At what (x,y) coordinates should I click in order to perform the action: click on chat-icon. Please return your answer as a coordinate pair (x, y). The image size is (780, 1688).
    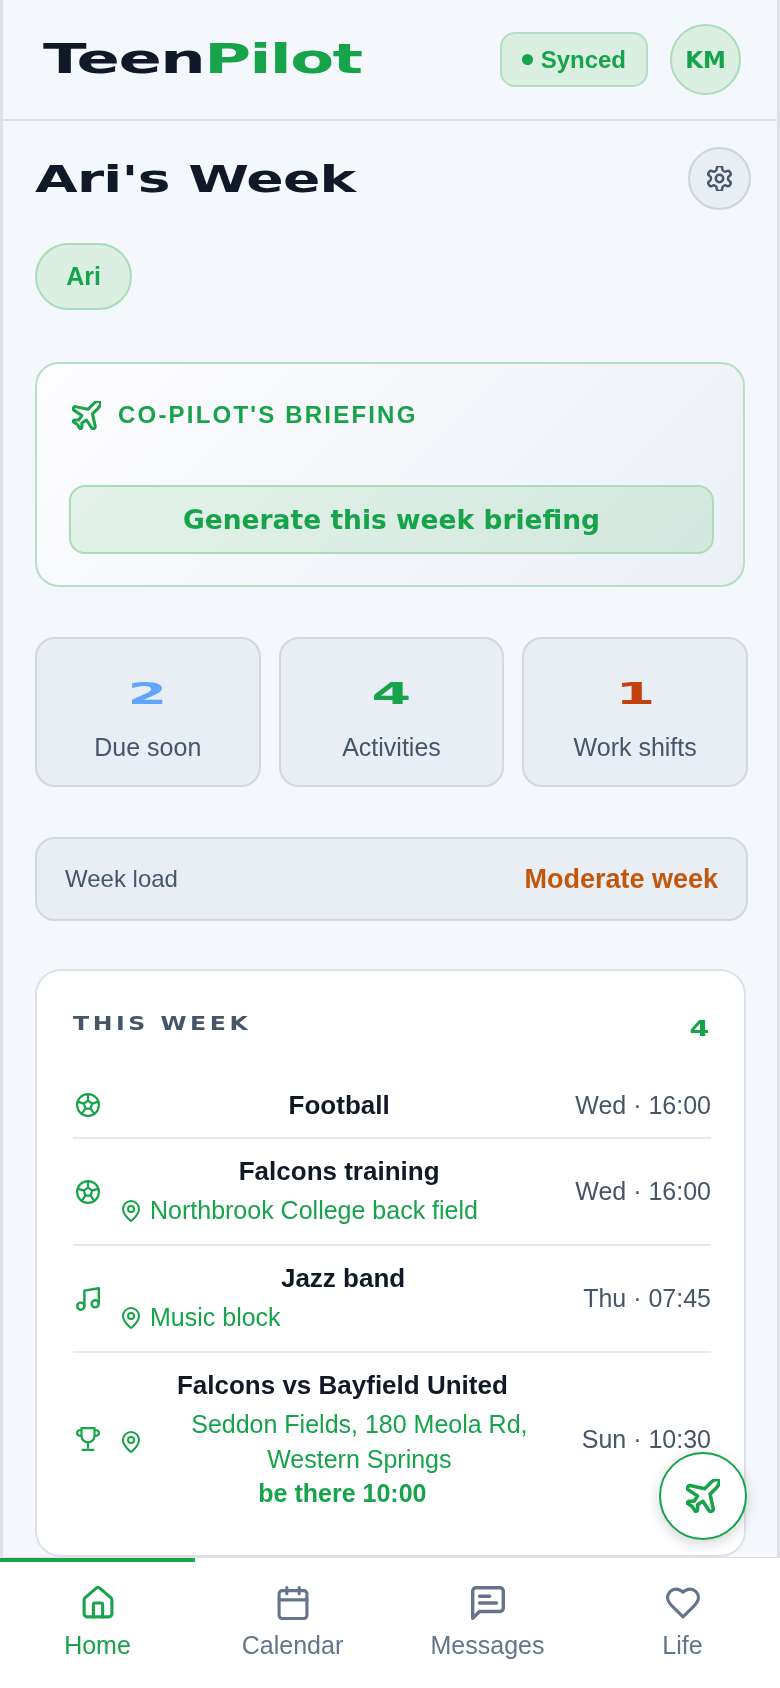
    Looking at the image, I should click on (487, 1603).